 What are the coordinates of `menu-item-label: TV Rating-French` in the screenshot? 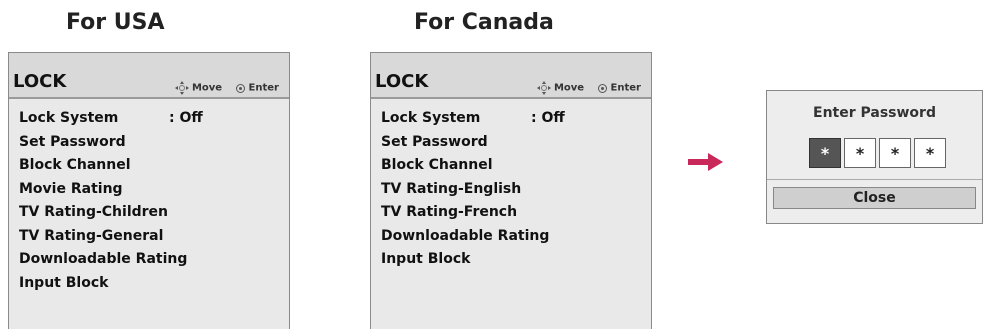 It's located at (449, 212).